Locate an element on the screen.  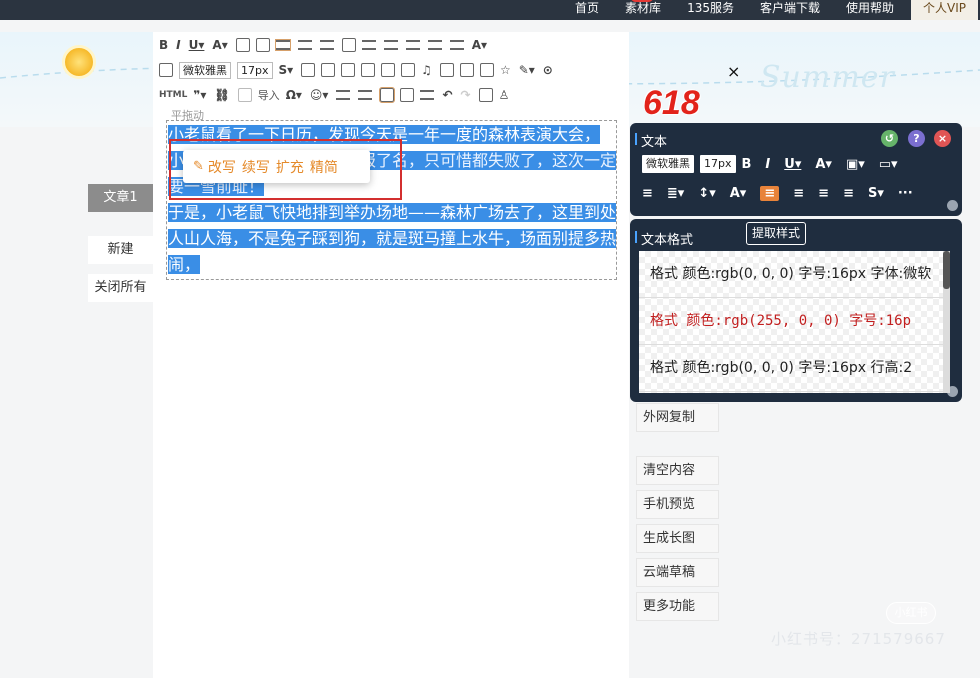
float-right-icon is located at coordinates (407, 95).